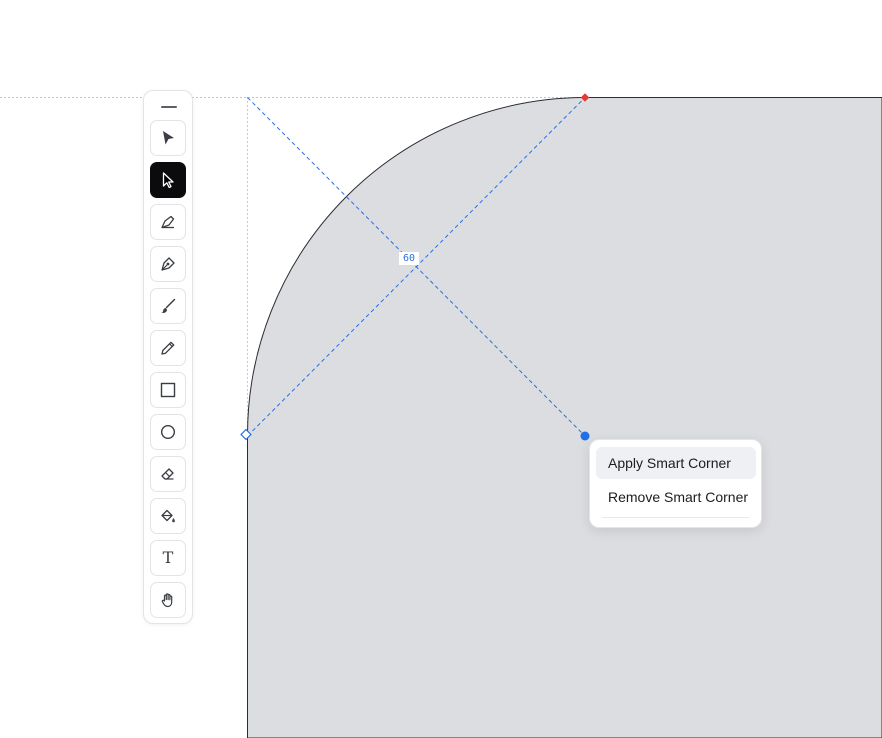 The image size is (882, 738). I want to click on corner-radius-label: 60, so click(409, 258).